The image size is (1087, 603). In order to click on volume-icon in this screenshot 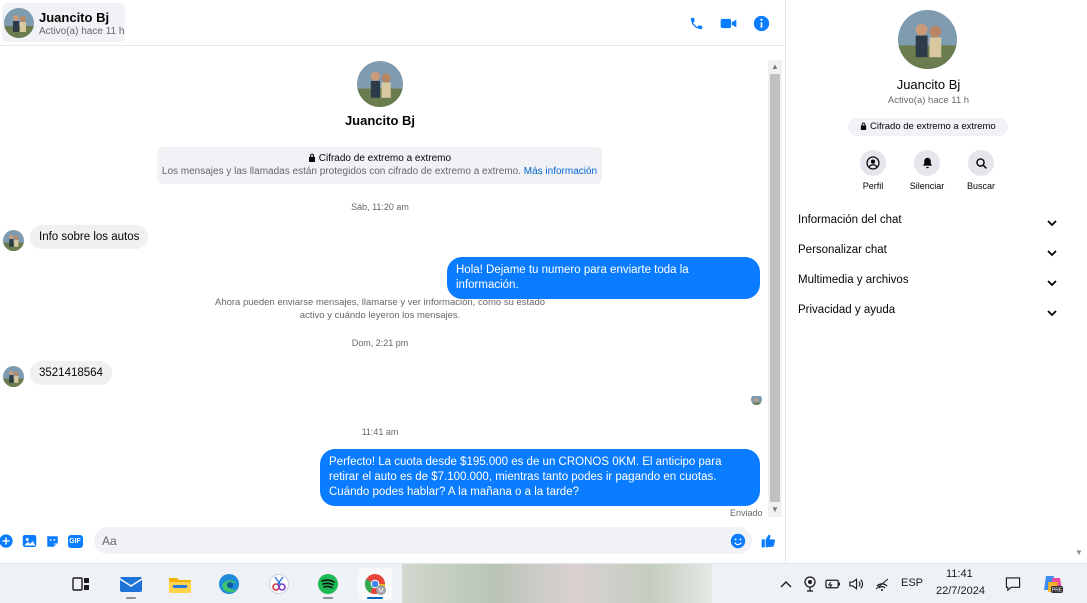, I will do `click(857, 584)`.